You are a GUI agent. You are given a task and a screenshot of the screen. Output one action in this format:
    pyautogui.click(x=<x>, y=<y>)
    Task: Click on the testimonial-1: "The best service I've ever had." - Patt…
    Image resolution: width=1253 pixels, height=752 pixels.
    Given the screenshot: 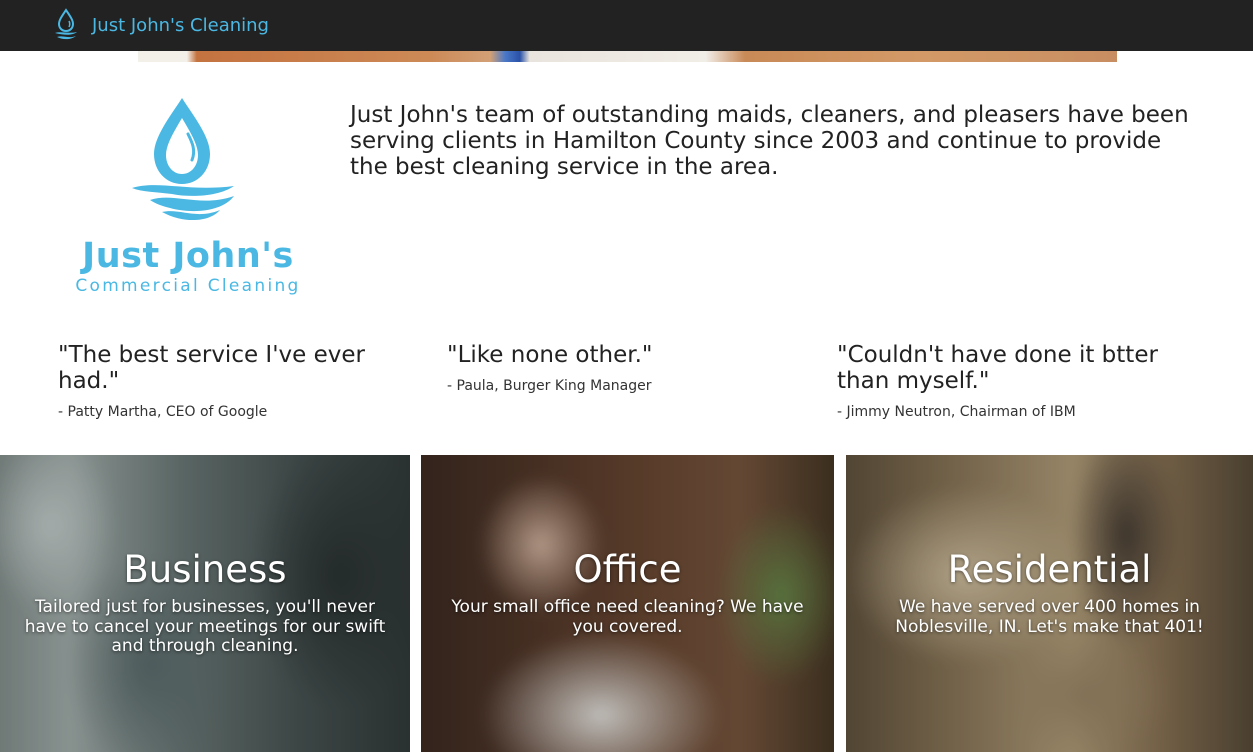 What is the action you would take?
    pyautogui.click(x=233, y=381)
    